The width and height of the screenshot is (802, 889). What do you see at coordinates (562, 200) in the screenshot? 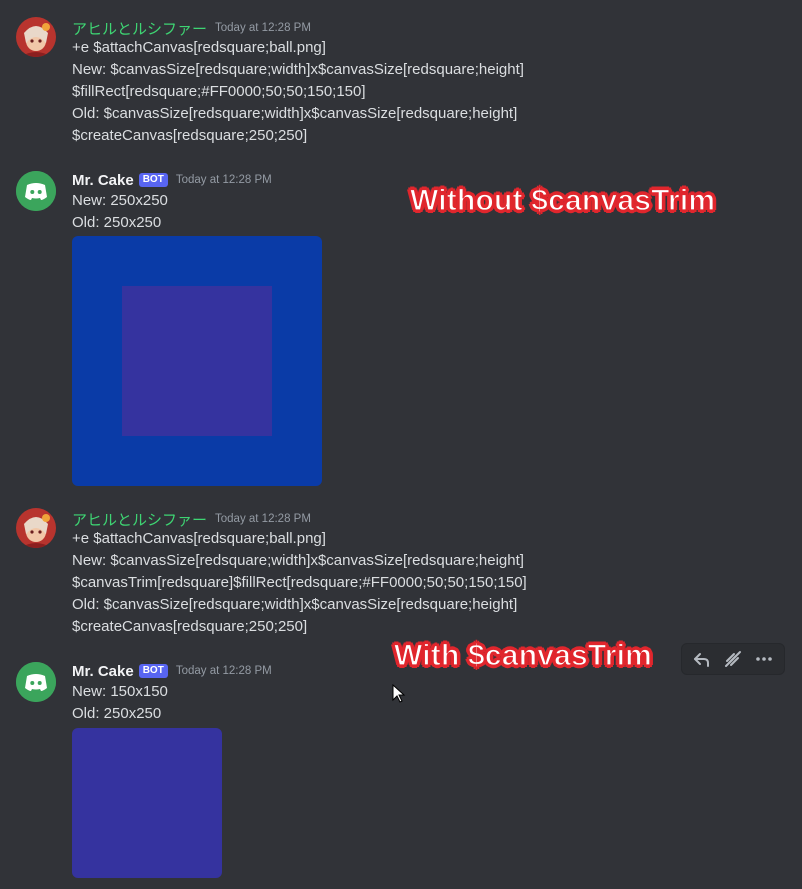
I see `annotation-without: Without $canvasTrim` at bounding box center [562, 200].